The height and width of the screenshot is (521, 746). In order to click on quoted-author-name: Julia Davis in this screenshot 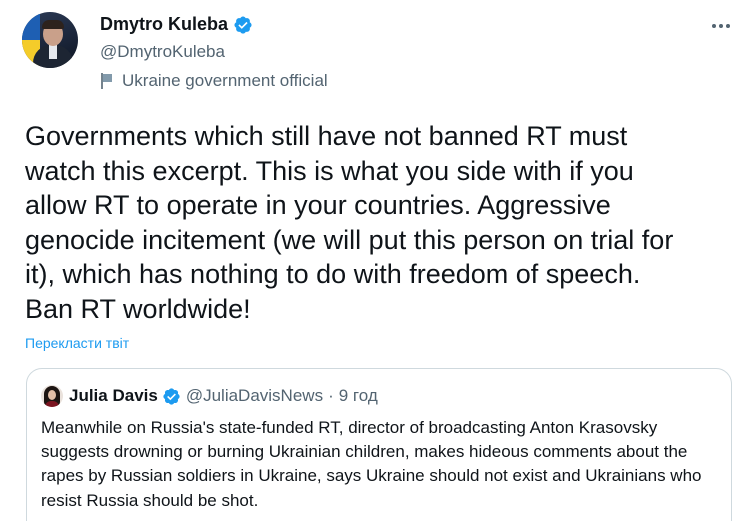, I will do `click(113, 395)`.